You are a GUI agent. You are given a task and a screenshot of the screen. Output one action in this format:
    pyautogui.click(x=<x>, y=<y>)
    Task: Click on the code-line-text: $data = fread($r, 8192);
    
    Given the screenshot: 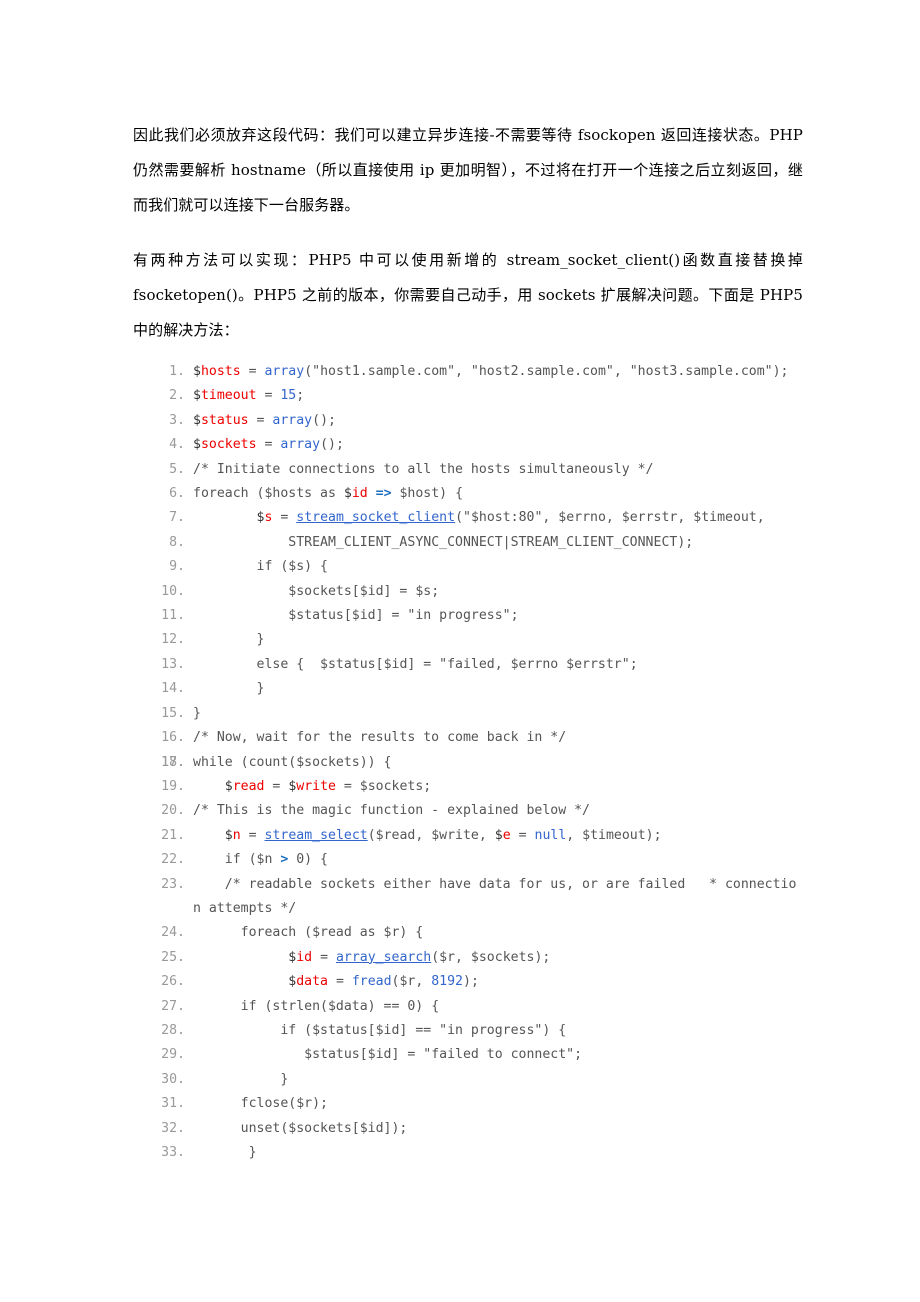 What is the action you would take?
    pyautogui.click(x=383, y=982)
    